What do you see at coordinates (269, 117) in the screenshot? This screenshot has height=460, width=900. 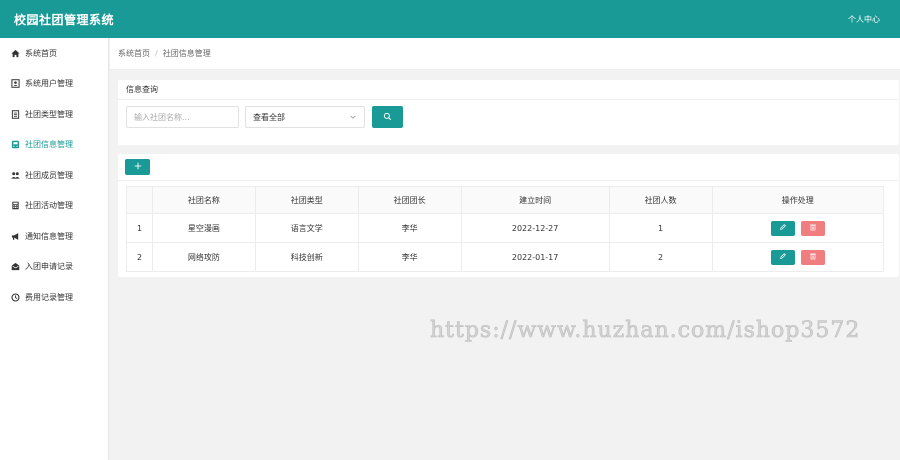 I see `select-value: 查看全部` at bounding box center [269, 117].